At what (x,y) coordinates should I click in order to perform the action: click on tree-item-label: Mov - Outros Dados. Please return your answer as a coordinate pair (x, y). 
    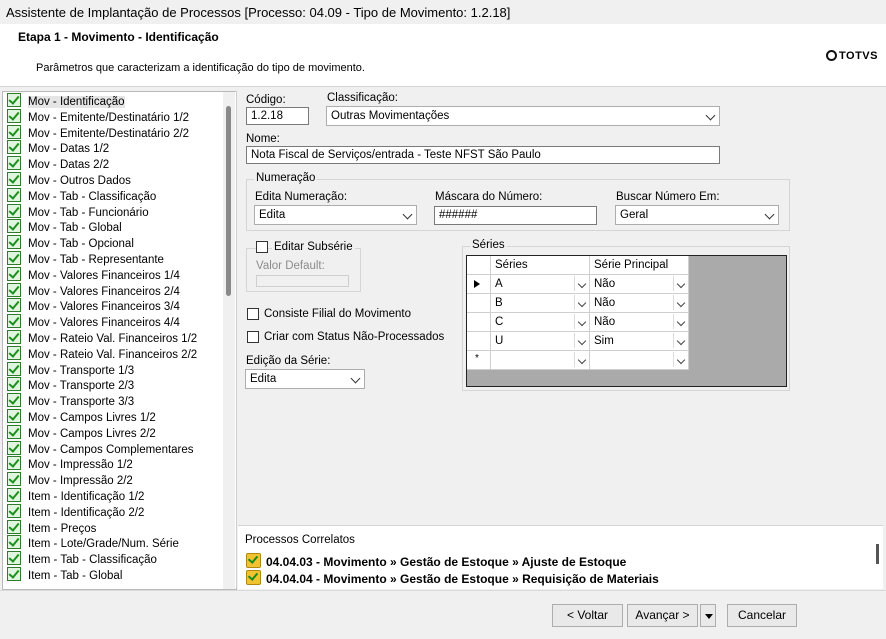
    Looking at the image, I should click on (79, 181).